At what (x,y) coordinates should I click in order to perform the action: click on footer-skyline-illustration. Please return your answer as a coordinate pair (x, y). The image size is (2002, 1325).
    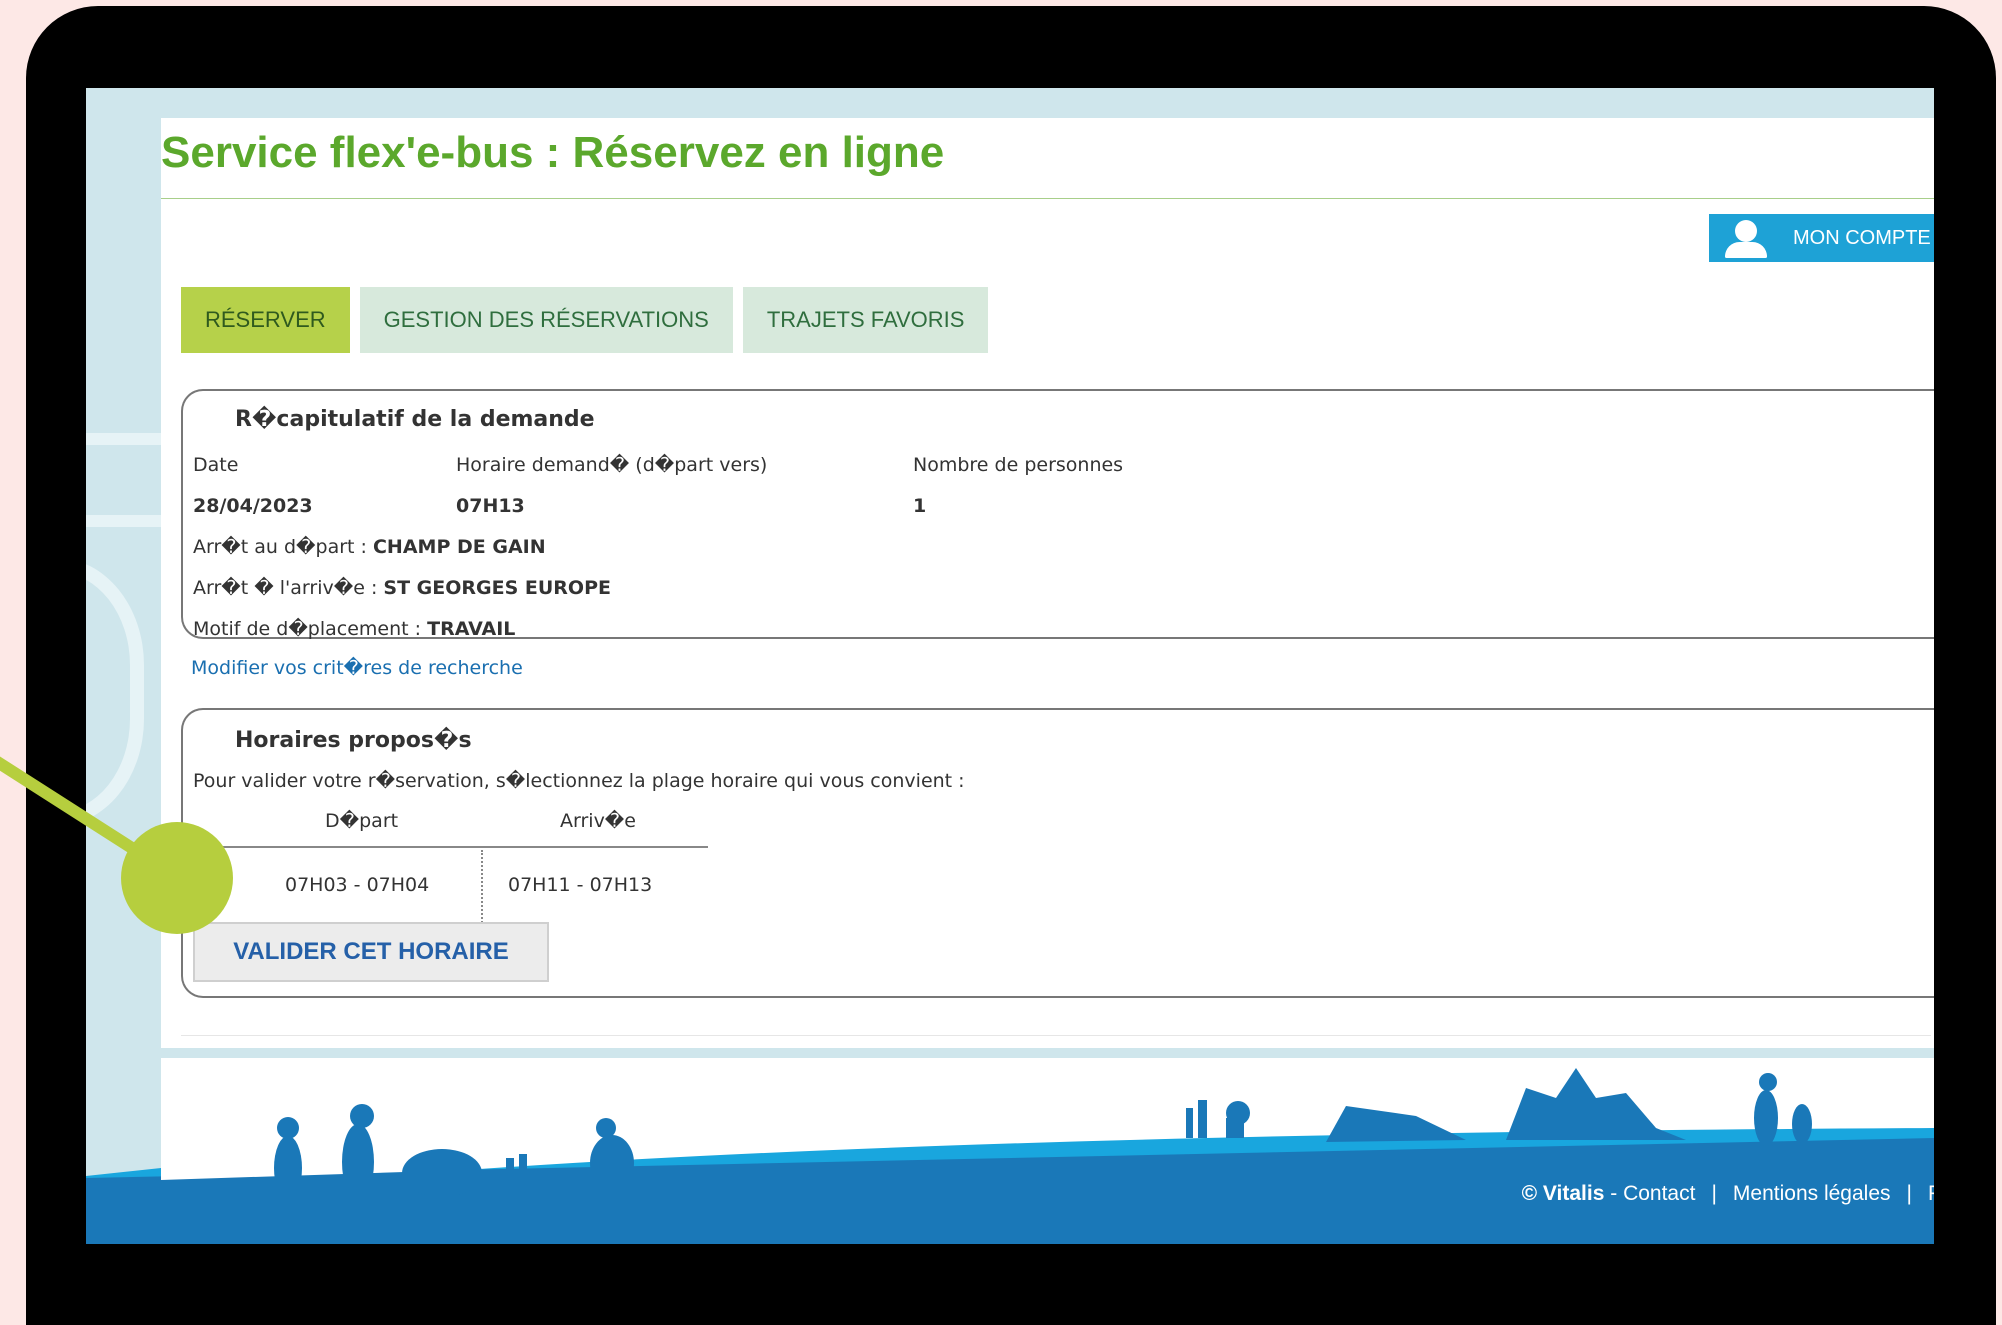
    Looking at the image, I should click on (1010, 1151).